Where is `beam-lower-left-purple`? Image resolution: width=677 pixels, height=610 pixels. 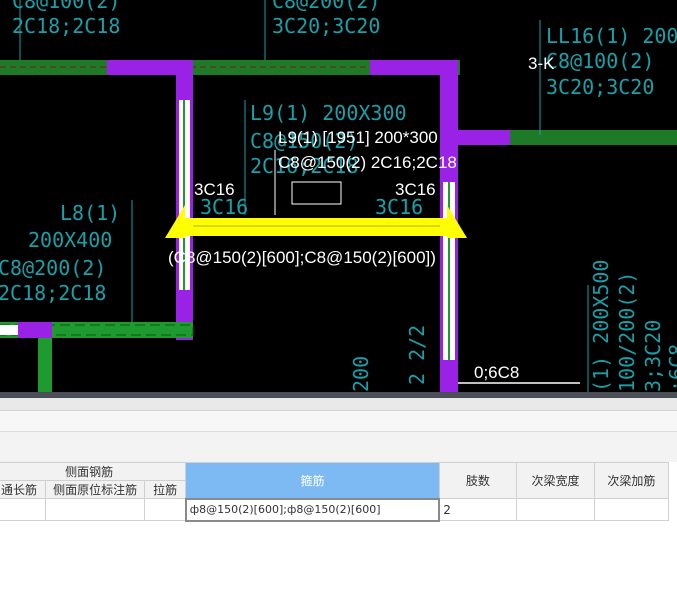 beam-lower-left-purple is located at coordinates (35, 330).